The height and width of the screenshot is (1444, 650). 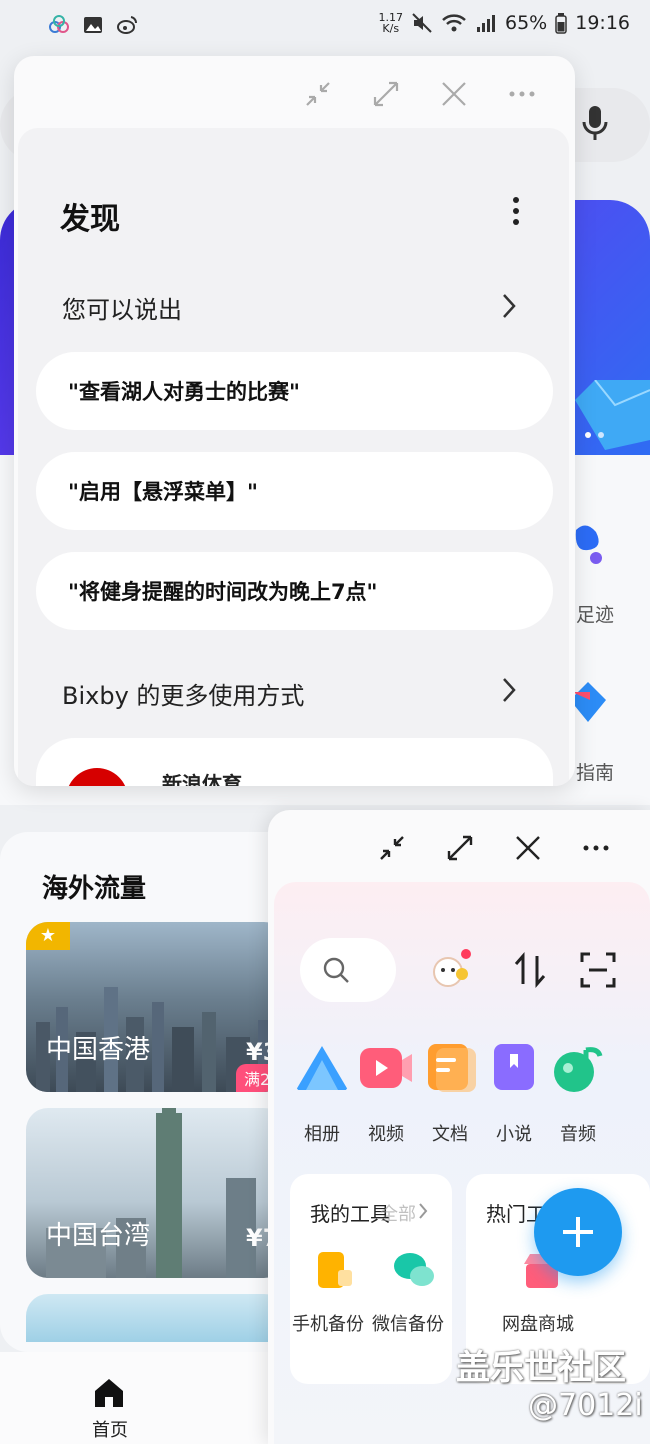 What do you see at coordinates (541, 1368) in the screenshot?
I see `watermark-text: 盖乐世社区` at bounding box center [541, 1368].